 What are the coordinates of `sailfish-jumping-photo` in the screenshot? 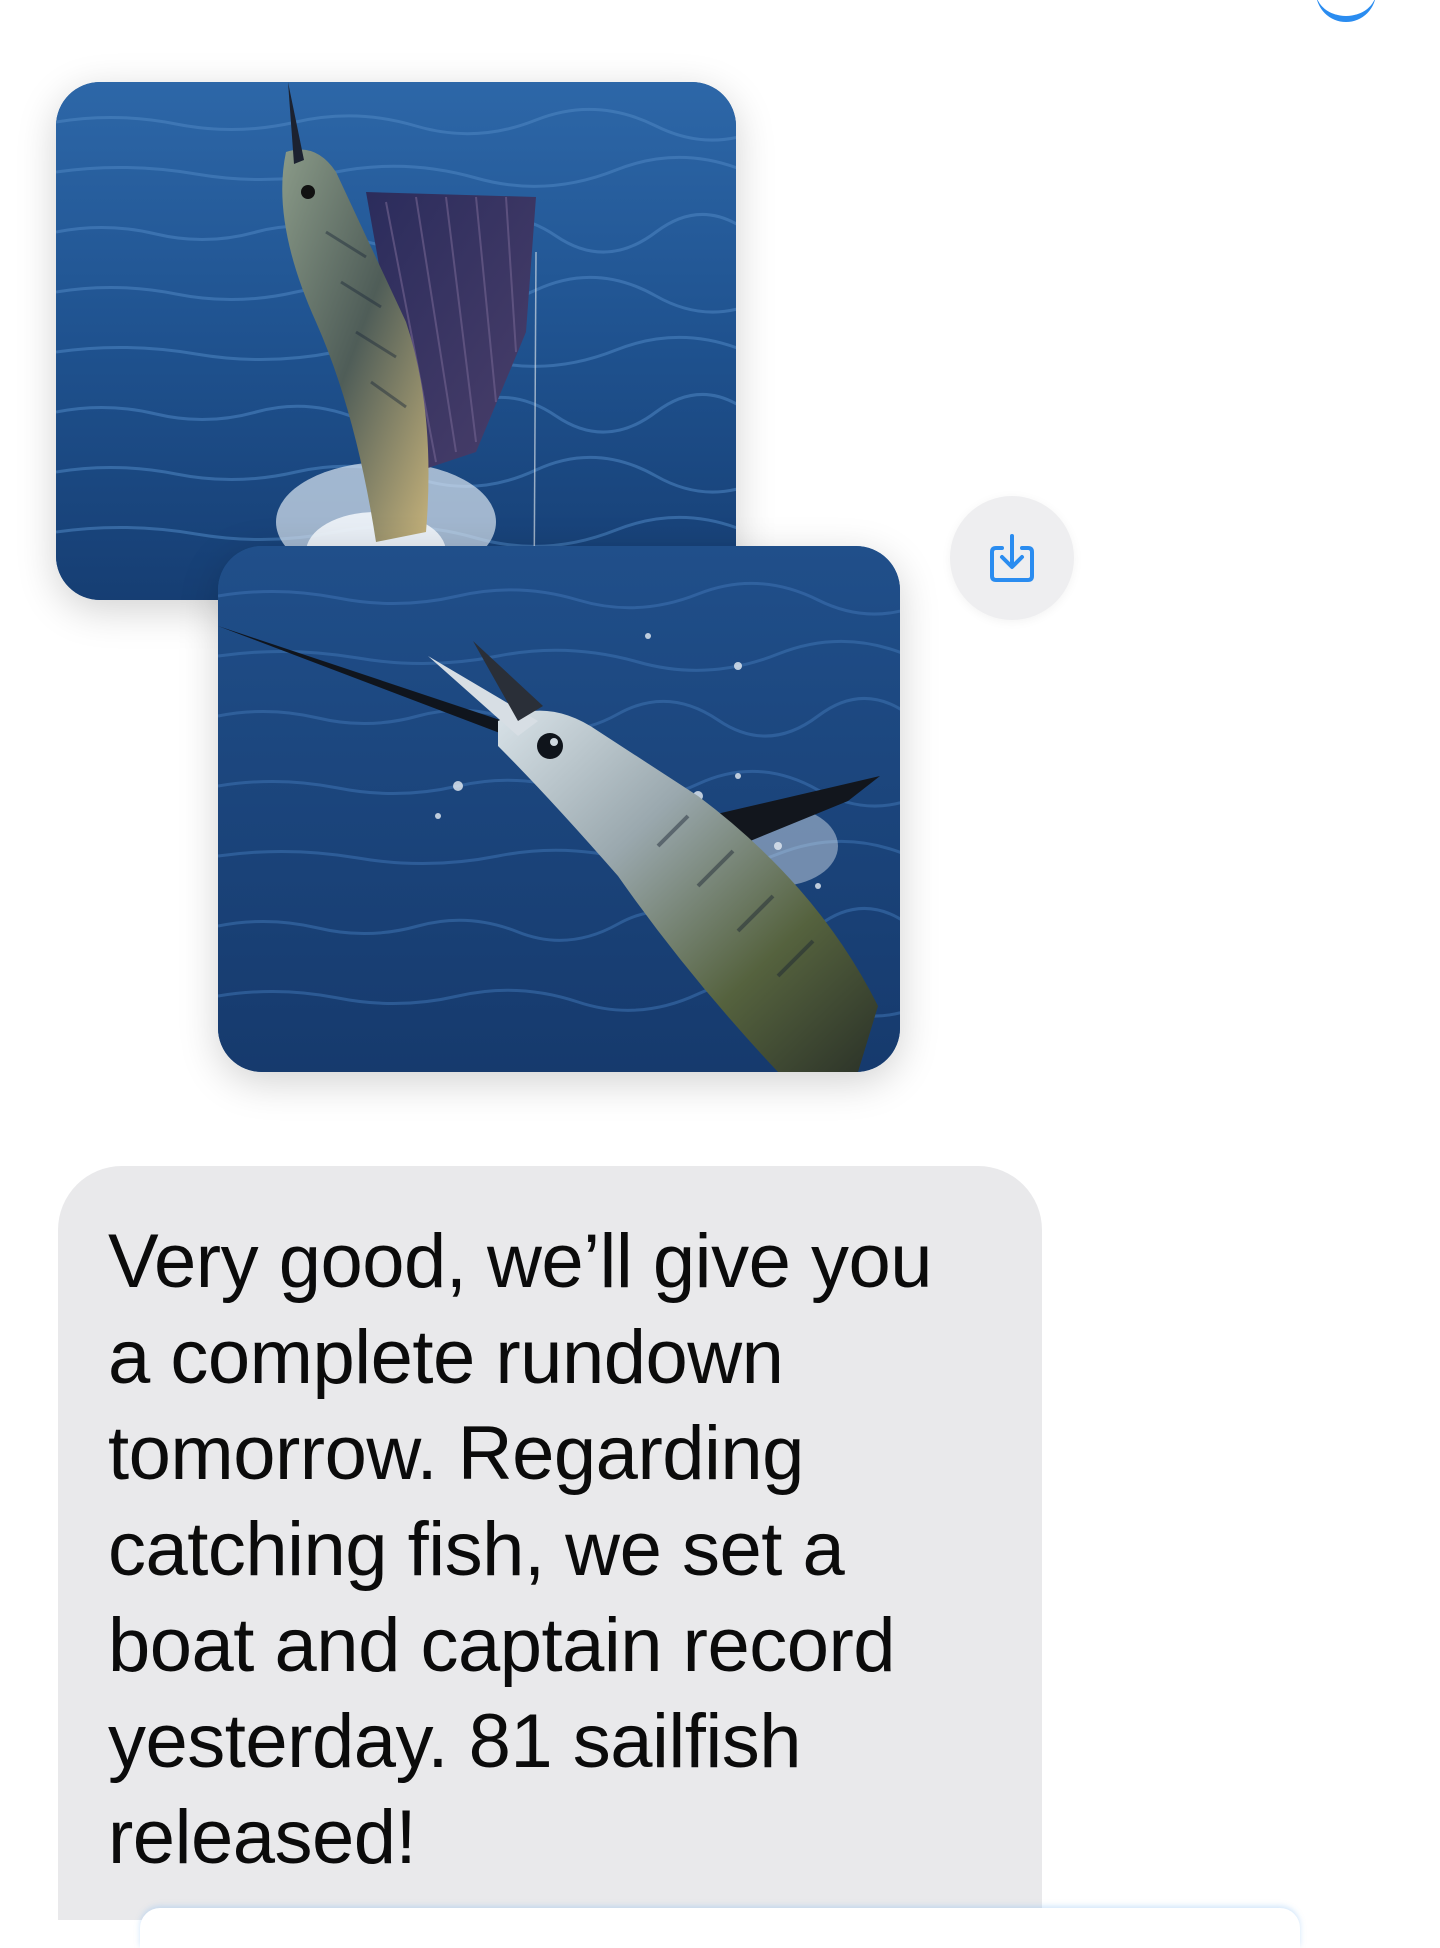 It's located at (396, 341).